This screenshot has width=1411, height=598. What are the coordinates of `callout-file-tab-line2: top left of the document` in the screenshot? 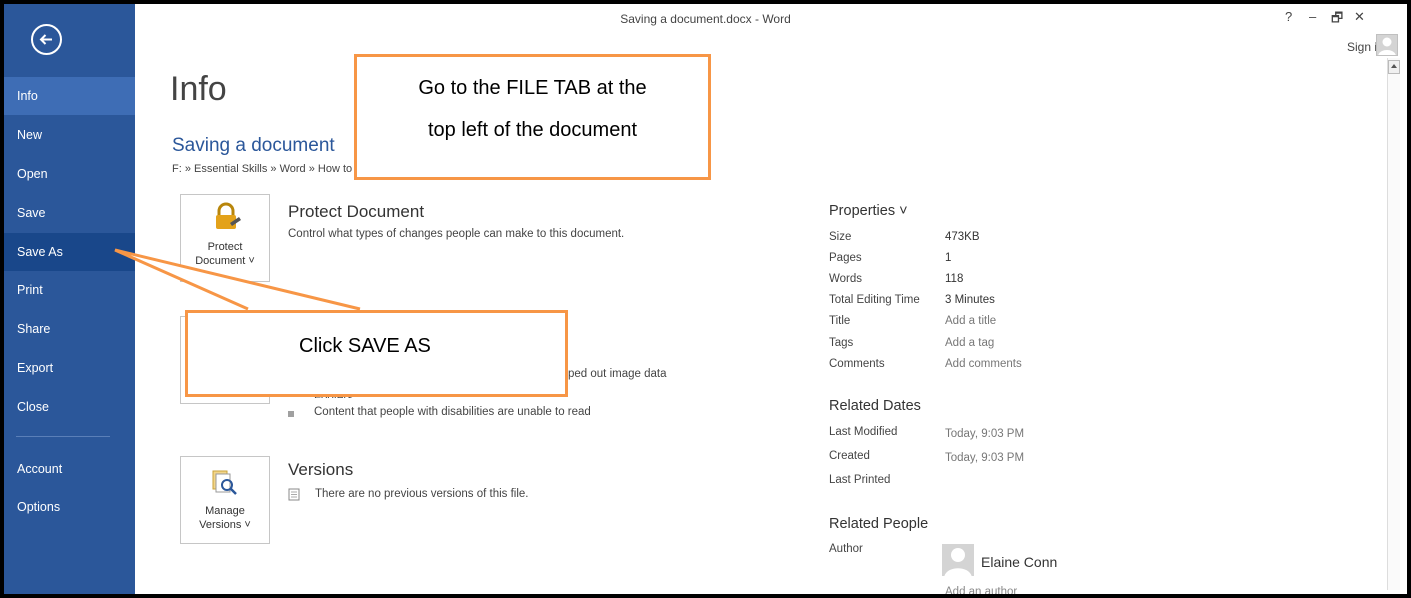 It's located at (532, 130).